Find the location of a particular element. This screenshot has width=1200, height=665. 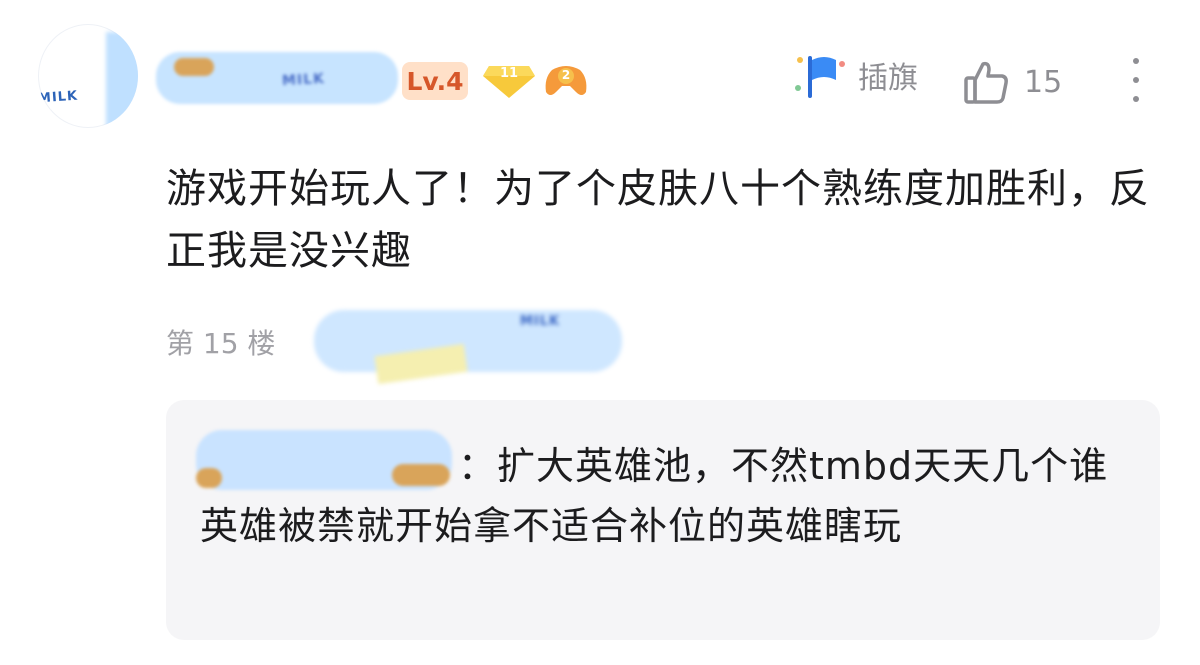

flag-icon is located at coordinates (820, 77).